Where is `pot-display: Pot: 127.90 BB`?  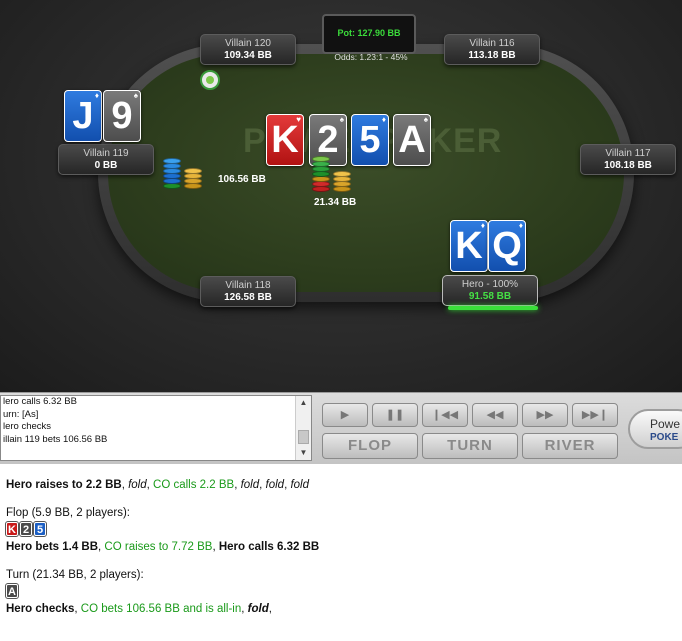
pot-display: Pot: 127.90 BB is located at coordinates (369, 34).